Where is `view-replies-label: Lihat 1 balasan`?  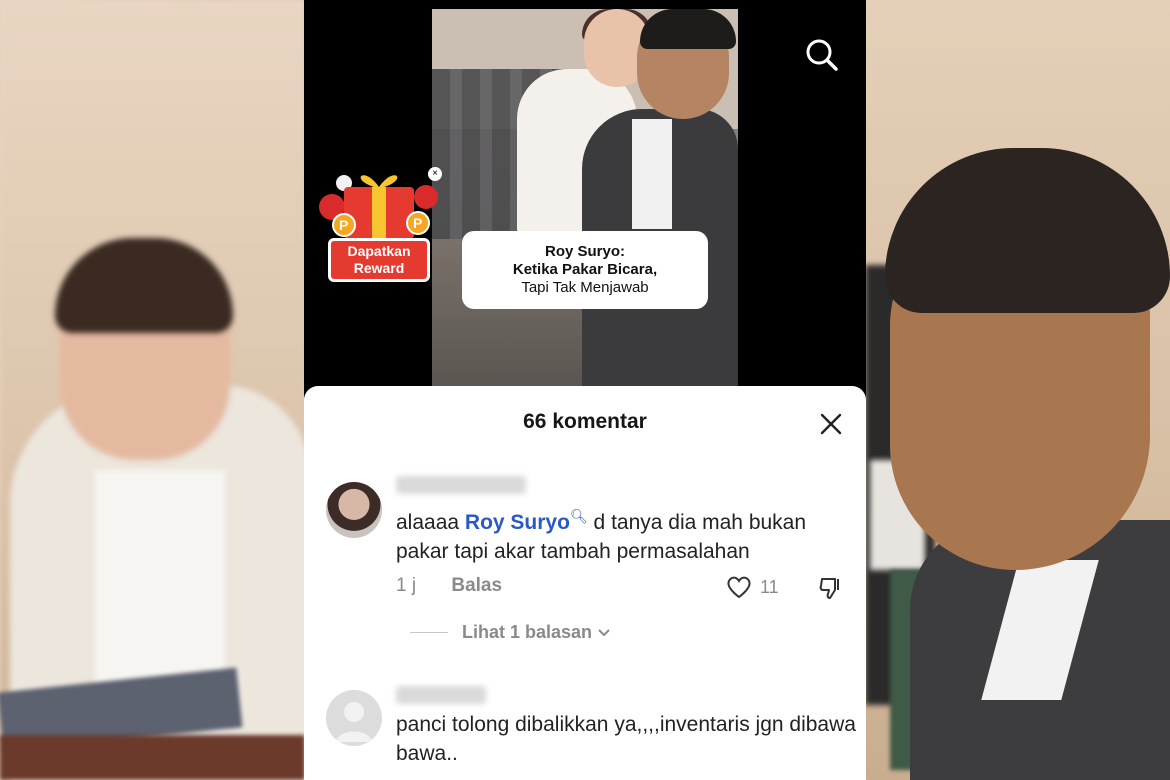
view-replies-label: Lihat 1 balasan is located at coordinates (527, 632).